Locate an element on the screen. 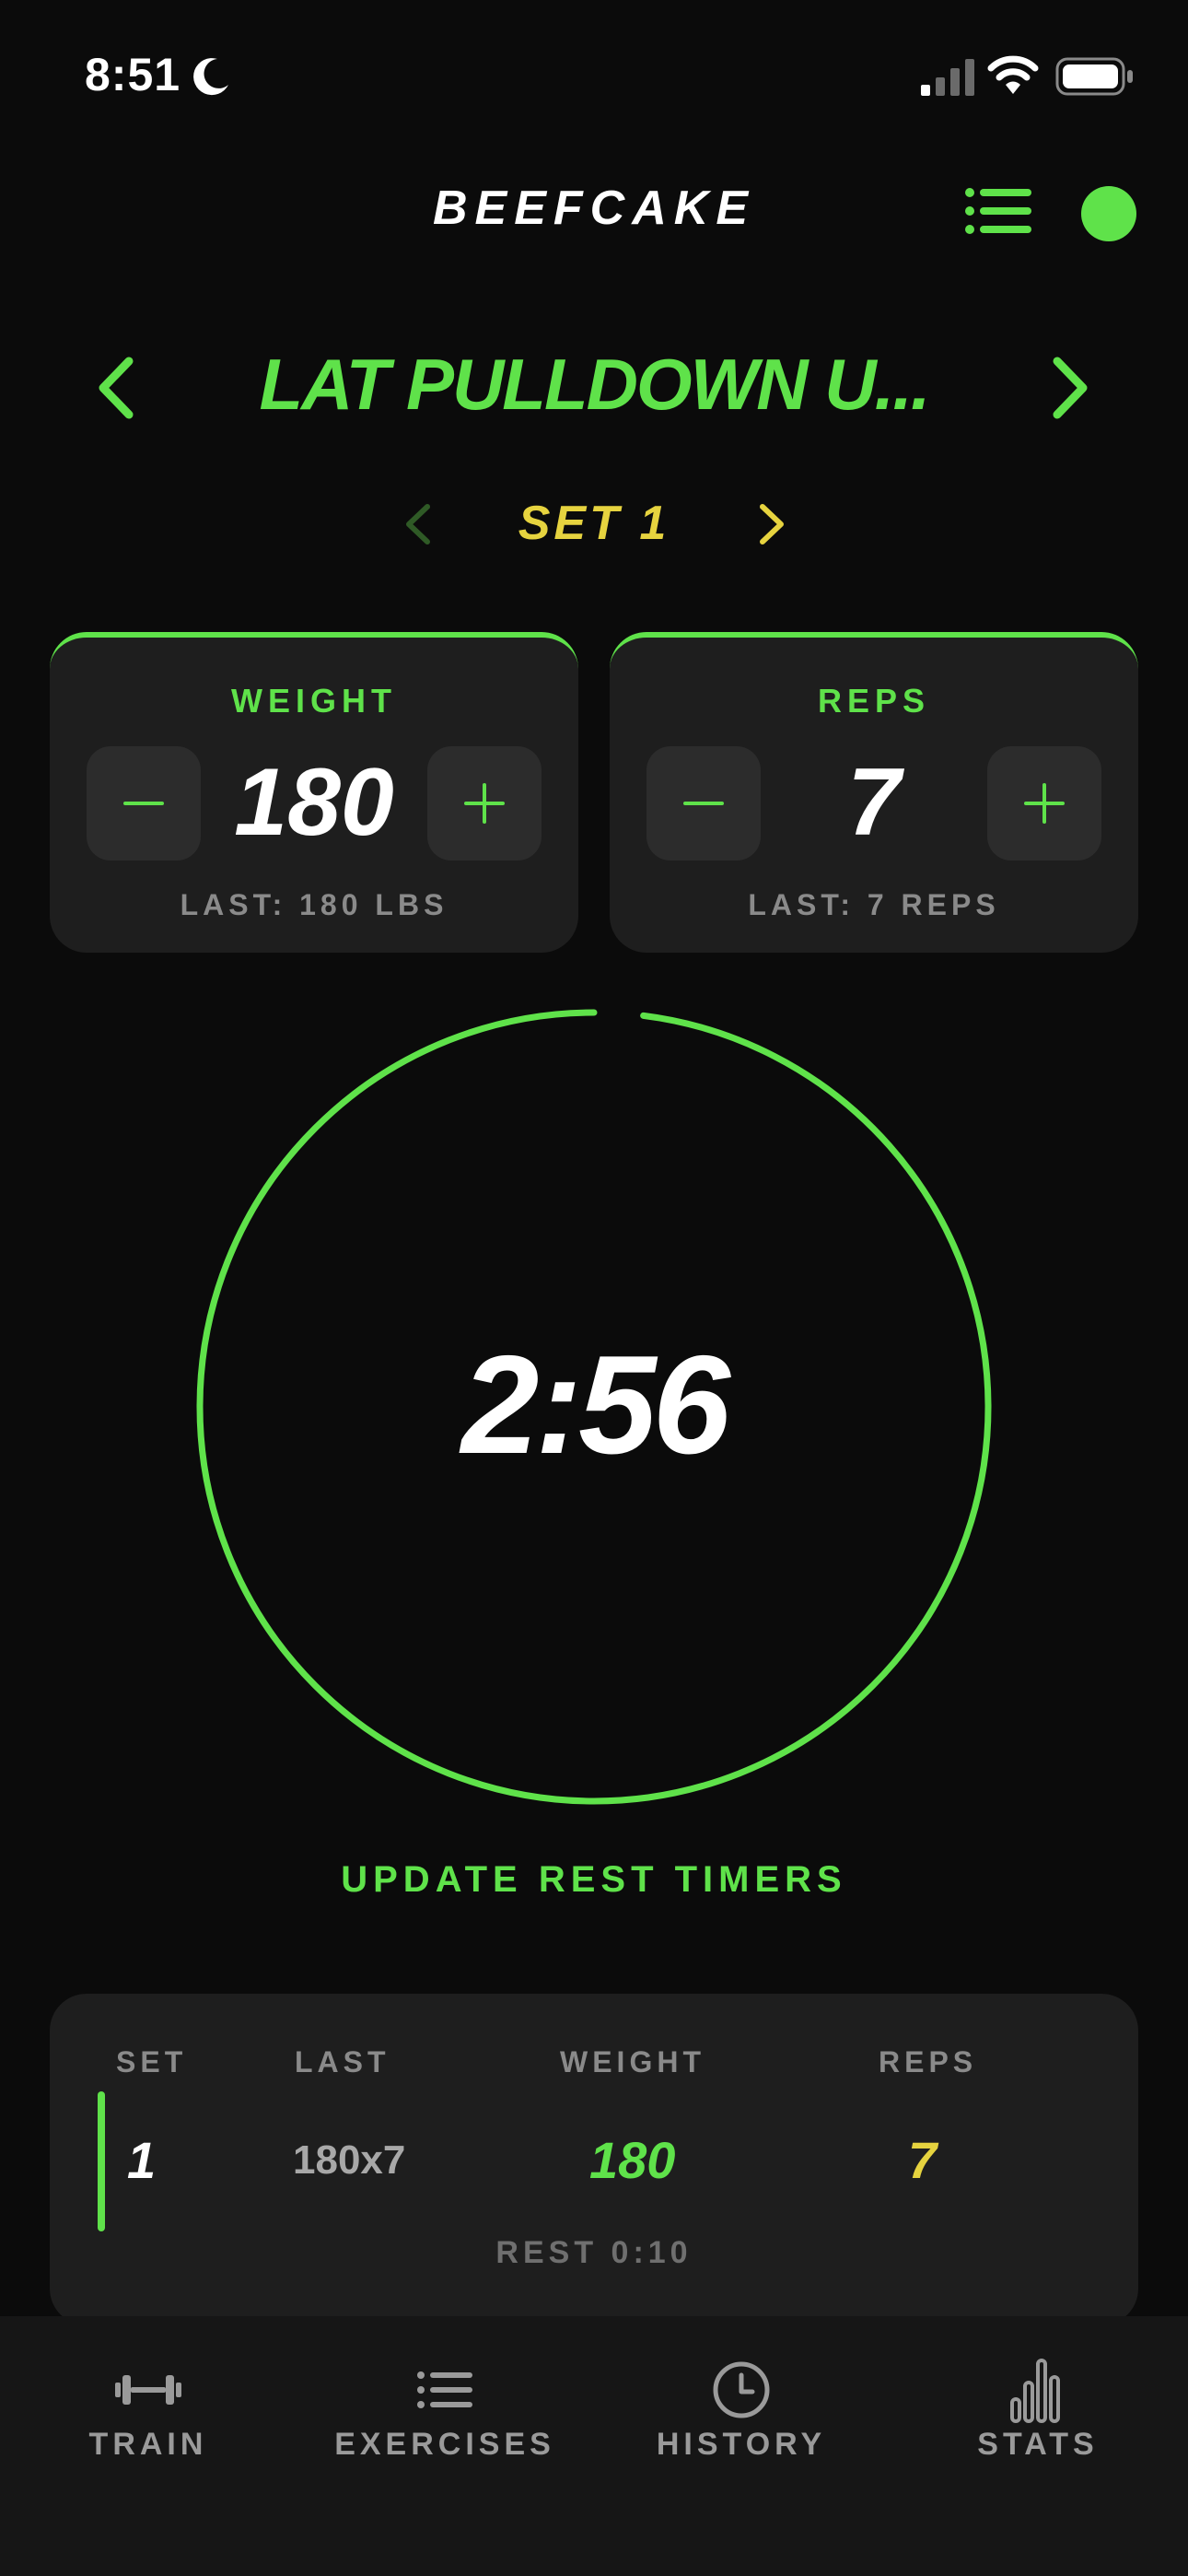  column-header-last: LAST is located at coordinates (342, 2061).